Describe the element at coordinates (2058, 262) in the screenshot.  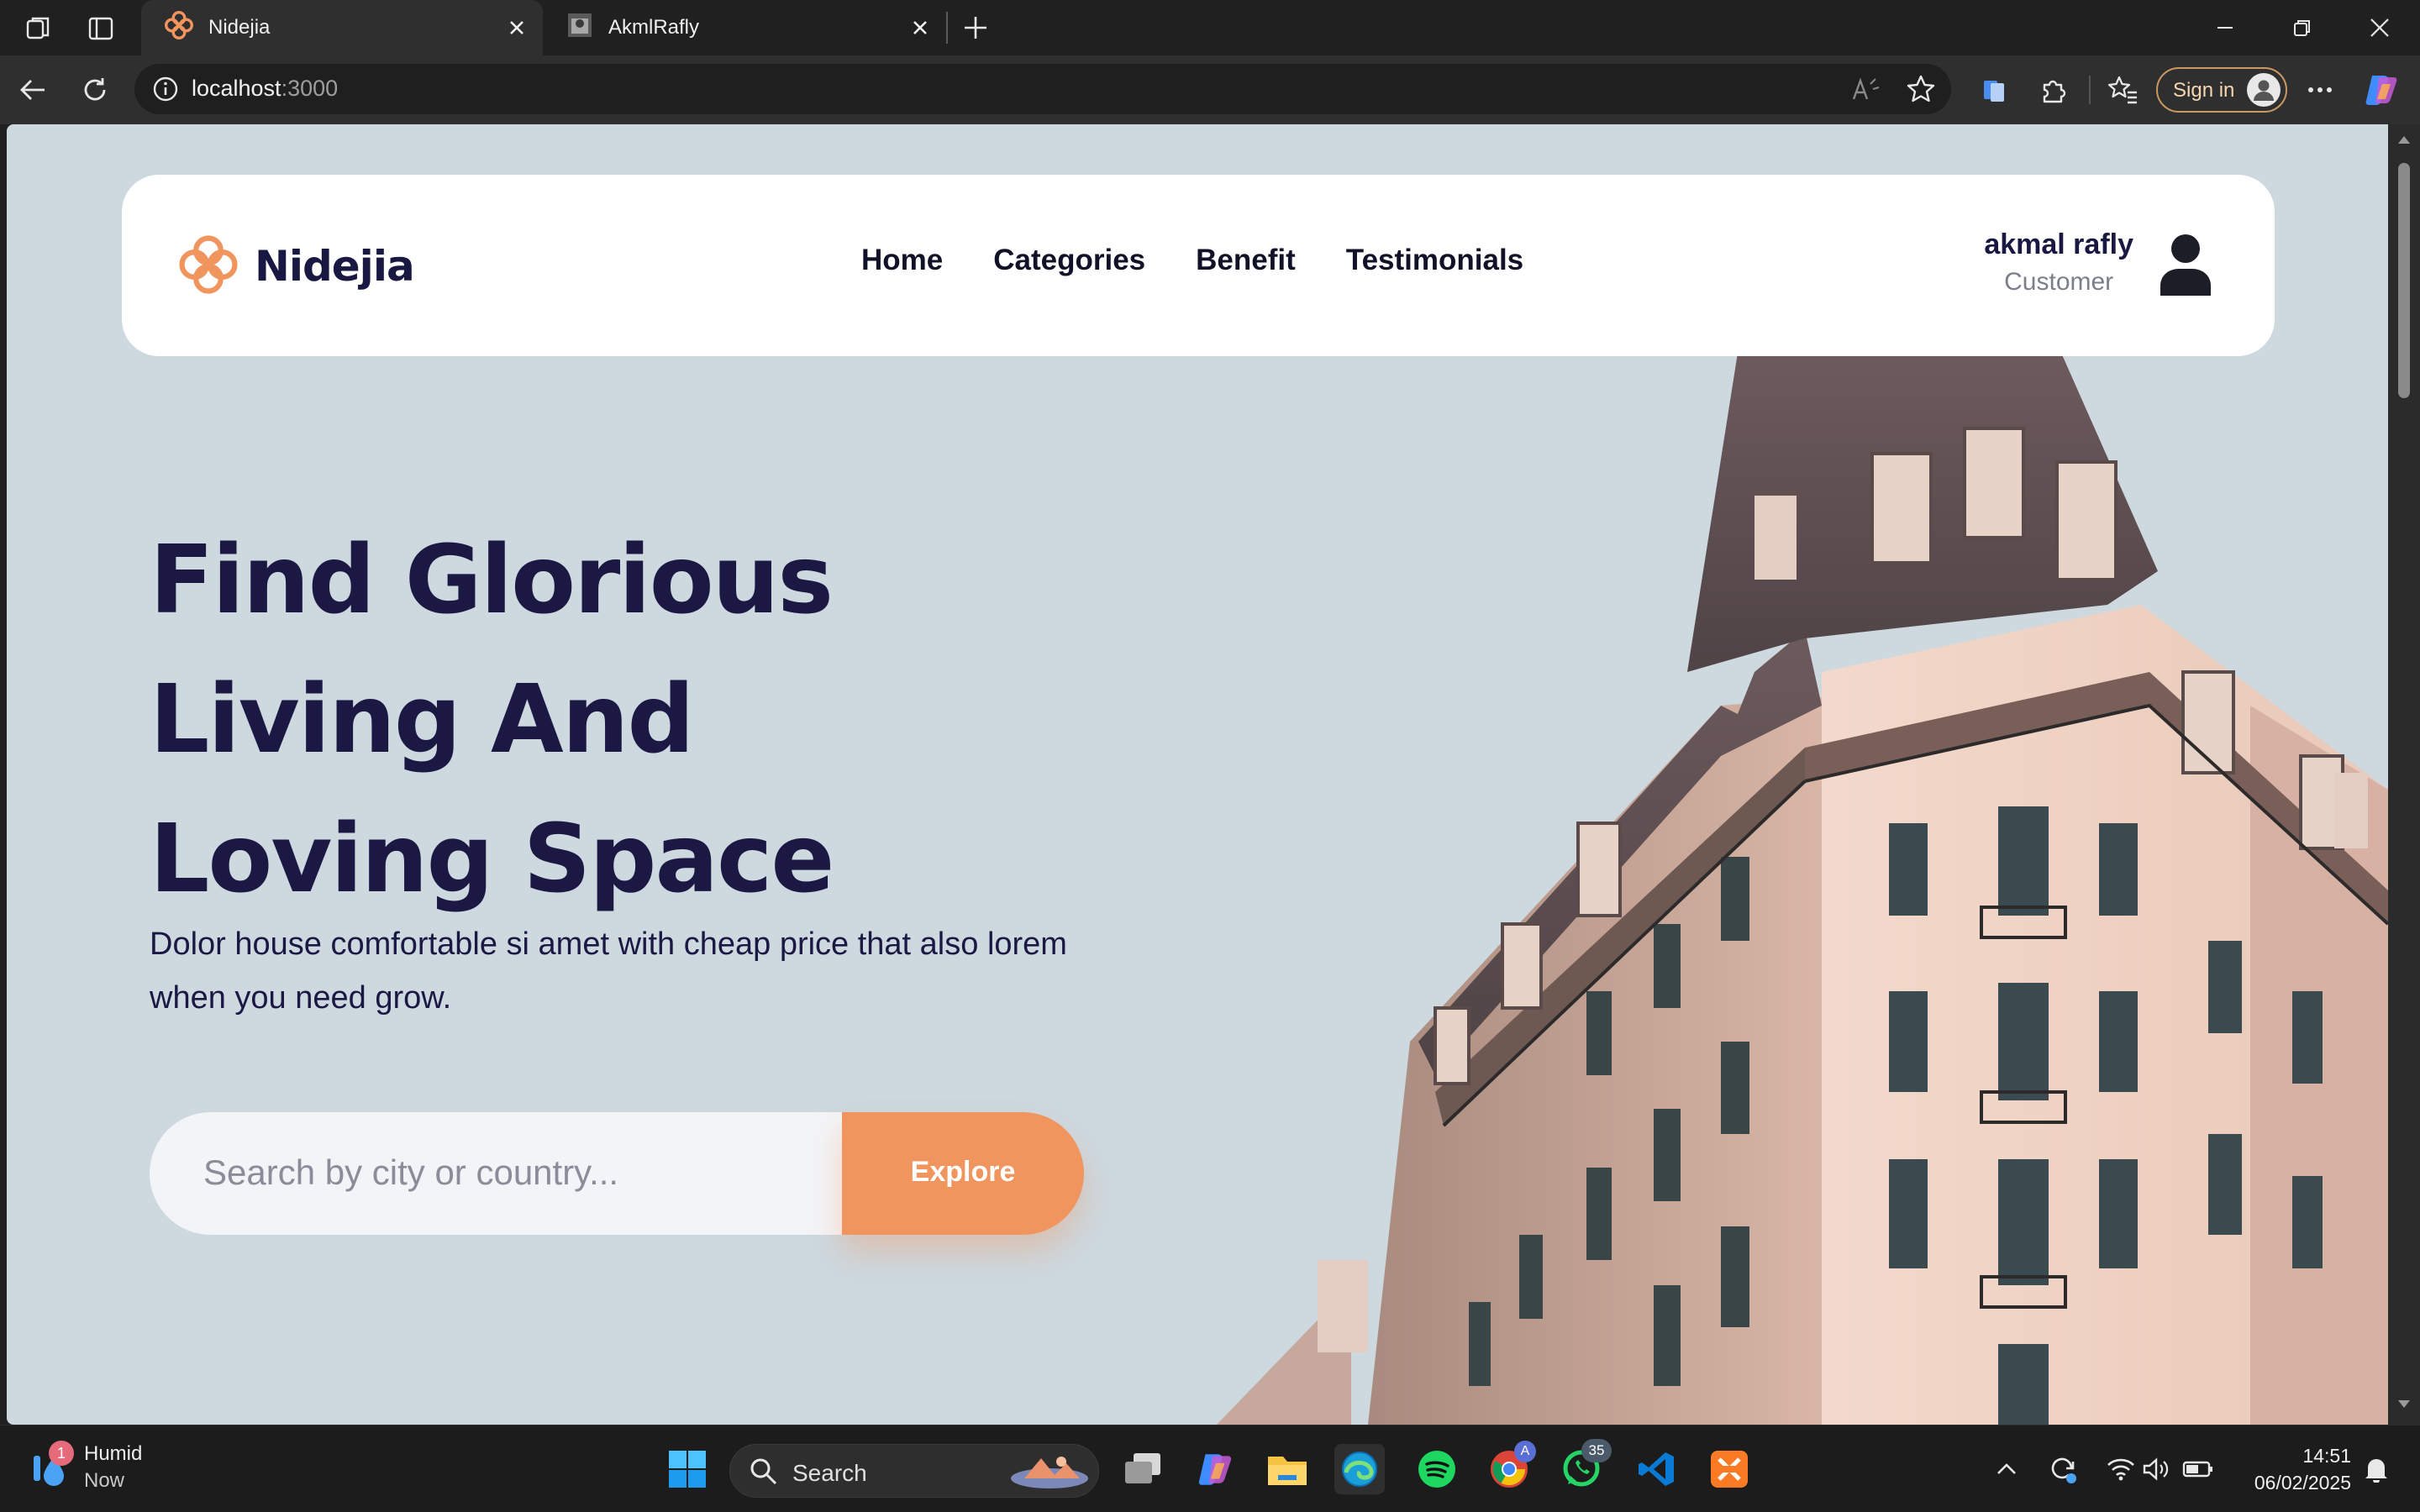
I see `user-info: akmal rafly Customer` at that location.